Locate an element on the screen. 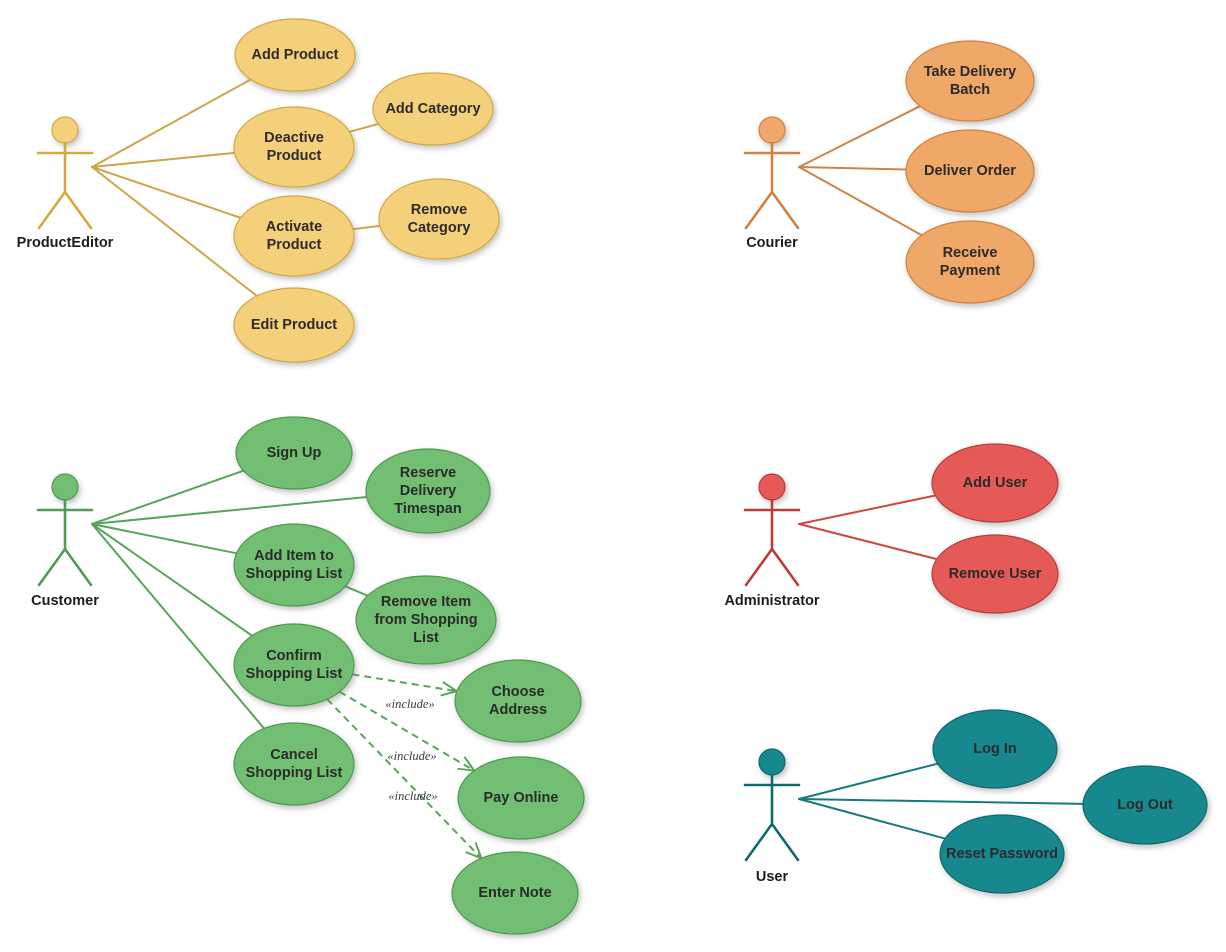 This screenshot has height=952, width=1226. association-producteditor-to-edit-product is located at coordinates (174, 231).